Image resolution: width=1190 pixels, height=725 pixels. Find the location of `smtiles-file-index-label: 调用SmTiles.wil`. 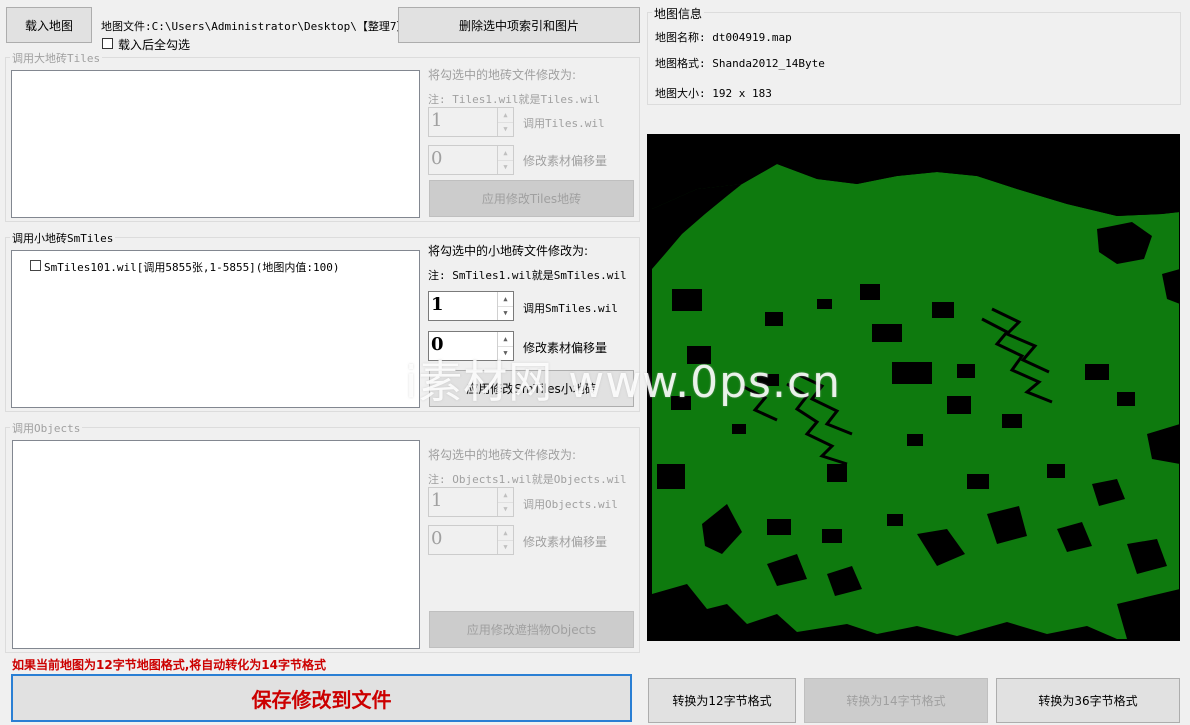

smtiles-file-index-label: 调用SmTiles.wil is located at coordinates (570, 308).